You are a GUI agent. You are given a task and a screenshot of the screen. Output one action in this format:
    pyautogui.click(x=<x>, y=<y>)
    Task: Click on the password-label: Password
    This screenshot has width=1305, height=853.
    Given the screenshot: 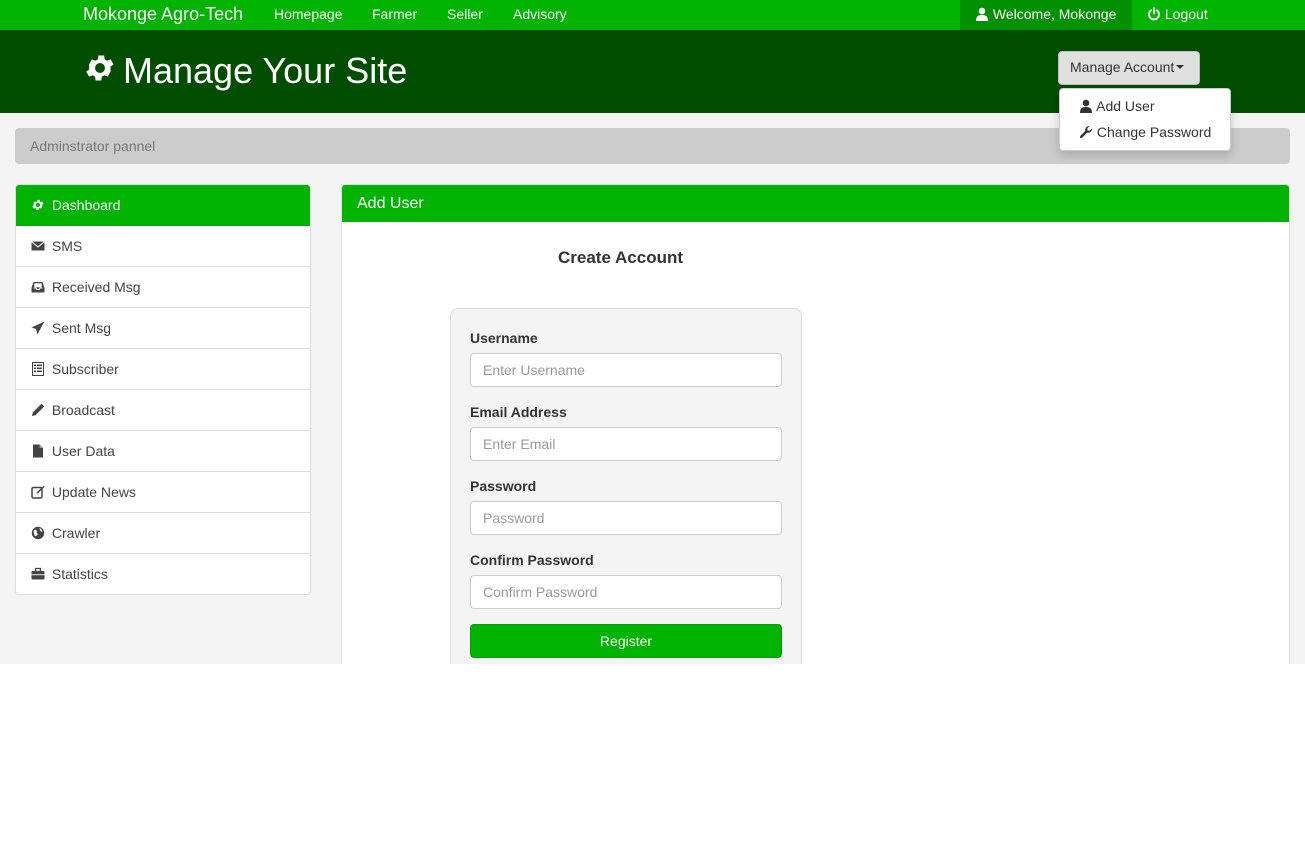 What is the action you would take?
    pyautogui.click(x=503, y=486)
    